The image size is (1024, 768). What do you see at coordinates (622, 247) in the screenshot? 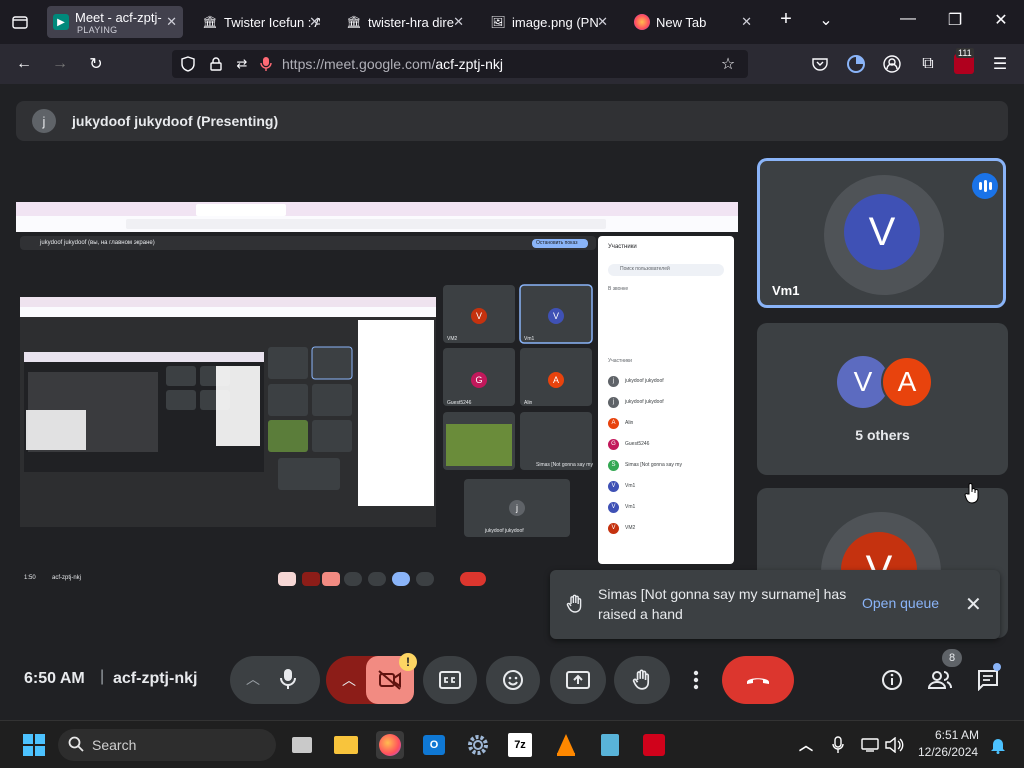
I see `shared-panel-title: Участники` at bounding box center [622, 247].